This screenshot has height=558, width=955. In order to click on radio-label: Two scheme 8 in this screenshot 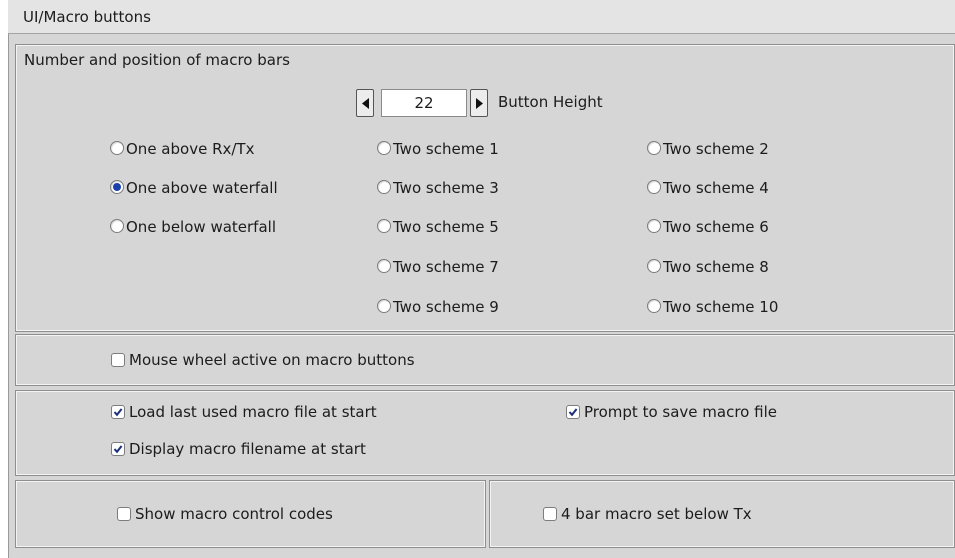, I will do `click(716, 267)`.